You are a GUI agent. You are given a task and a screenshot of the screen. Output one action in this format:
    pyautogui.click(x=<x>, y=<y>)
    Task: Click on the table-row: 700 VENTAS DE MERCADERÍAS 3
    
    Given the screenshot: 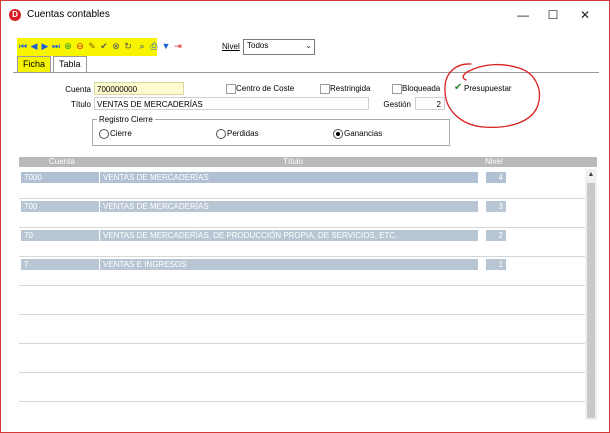 What is the action you would take?
    pyautogui.click(x=302, y=213)
    